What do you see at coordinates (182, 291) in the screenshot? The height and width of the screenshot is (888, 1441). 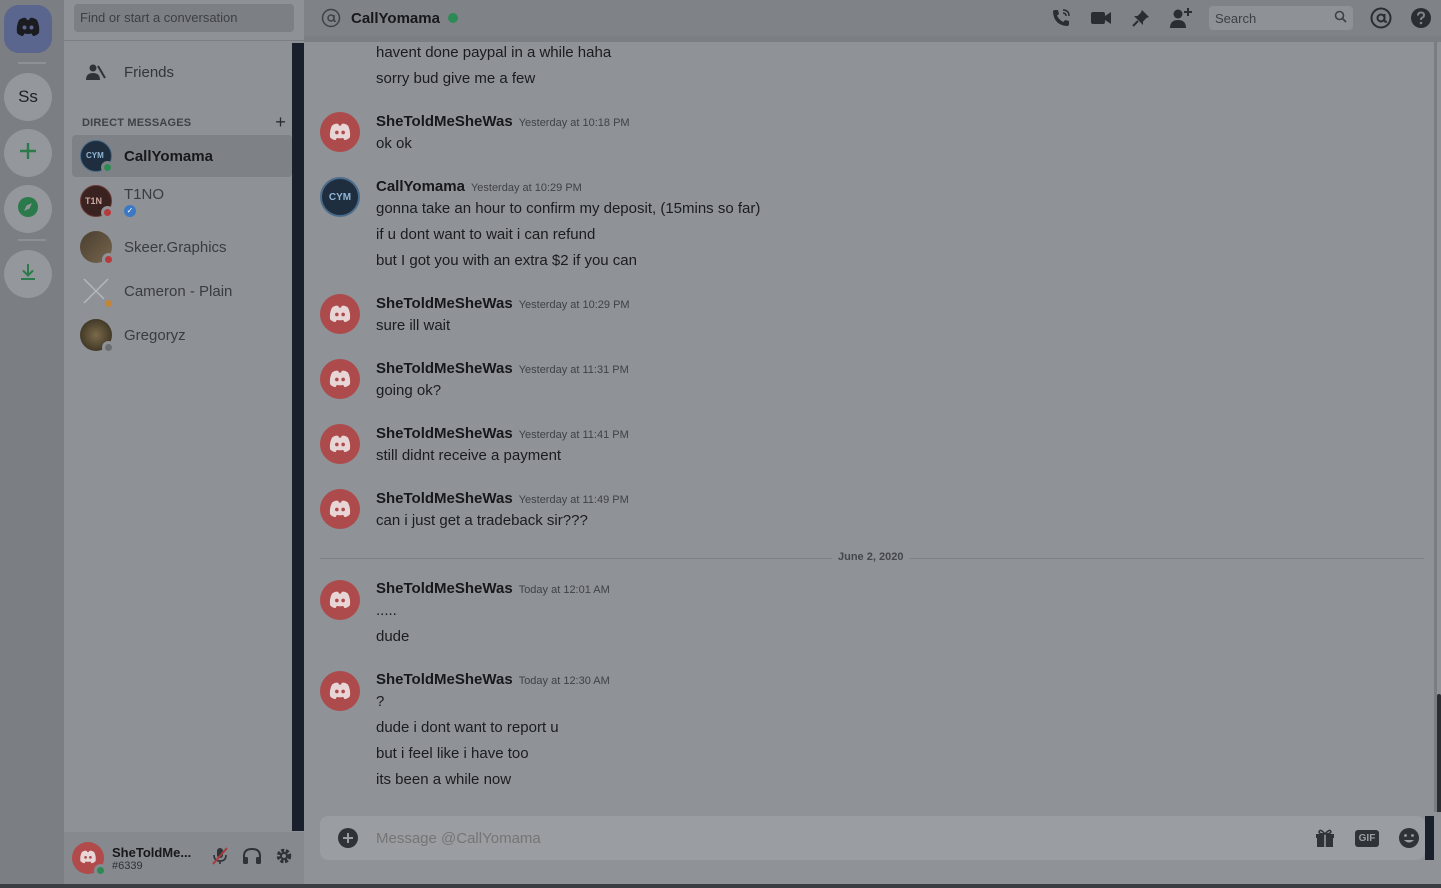 I see `dm-item-cameron-plain: Cameron - Plain` at bounding box center [182, 291].